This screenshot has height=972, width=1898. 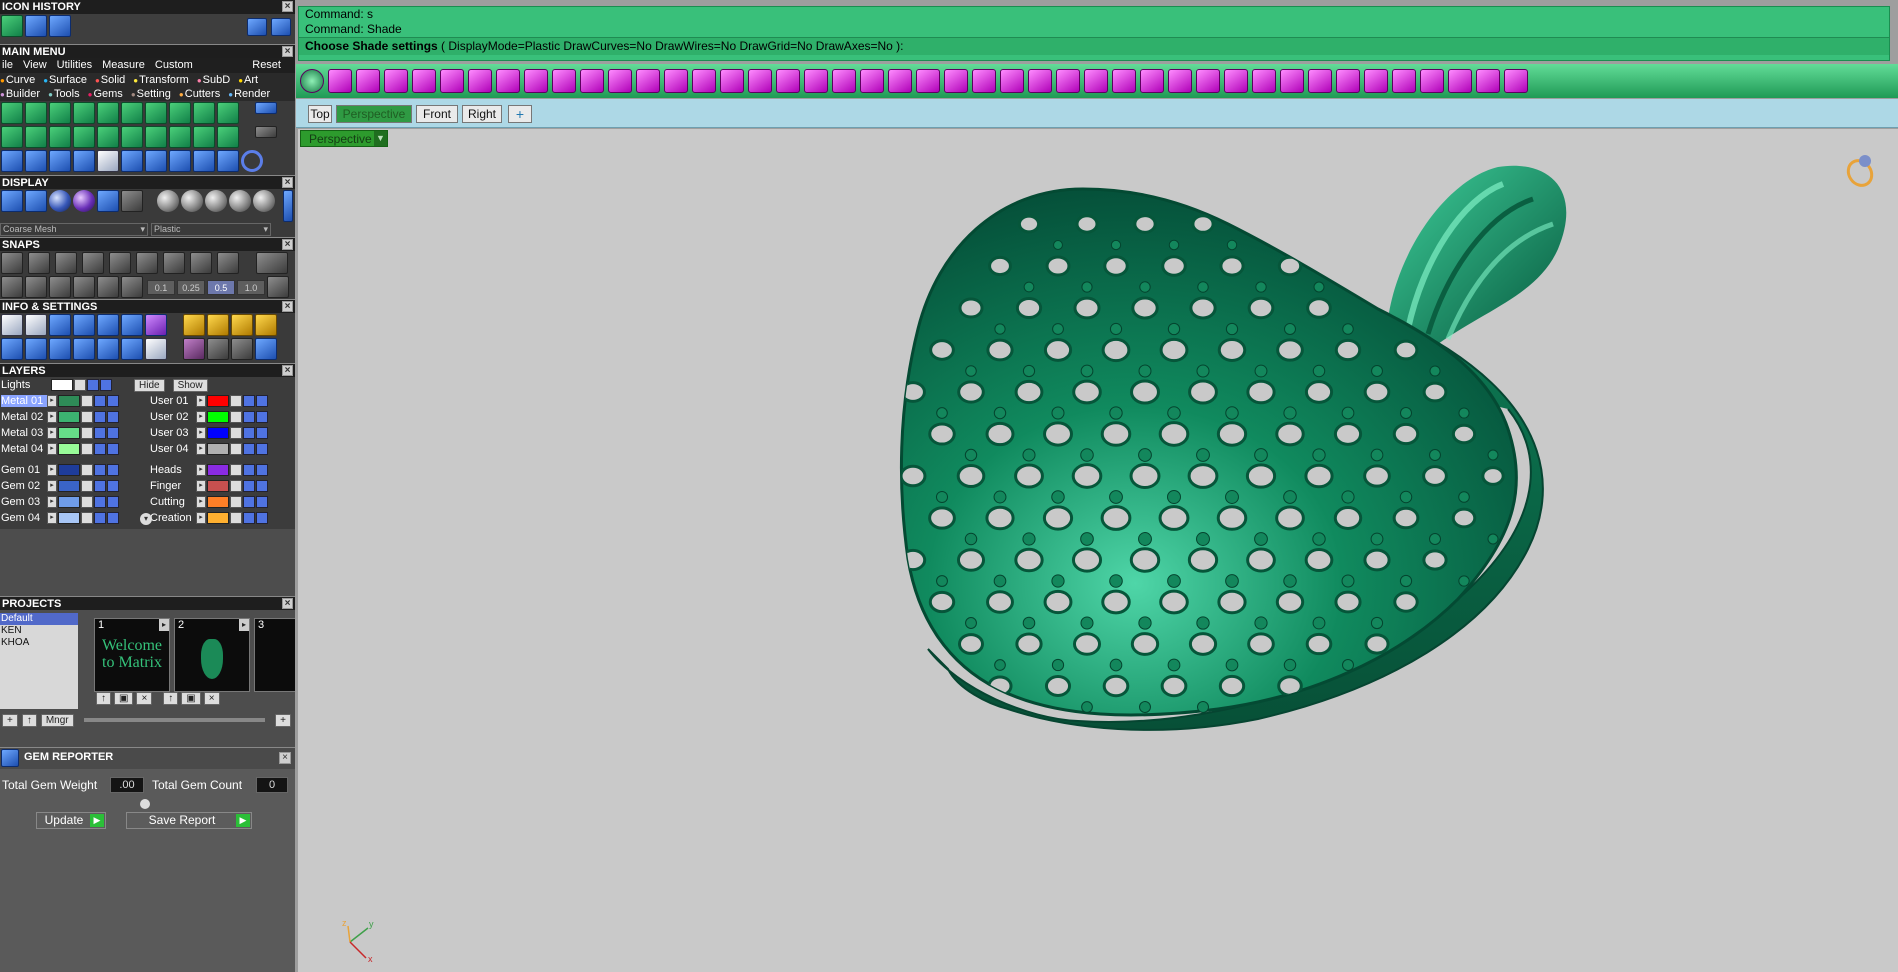 What do you see at coordinates (221, 486) in the screenshot?
I see `layer-row: Finger ▸` at bounding box center [221, 486].